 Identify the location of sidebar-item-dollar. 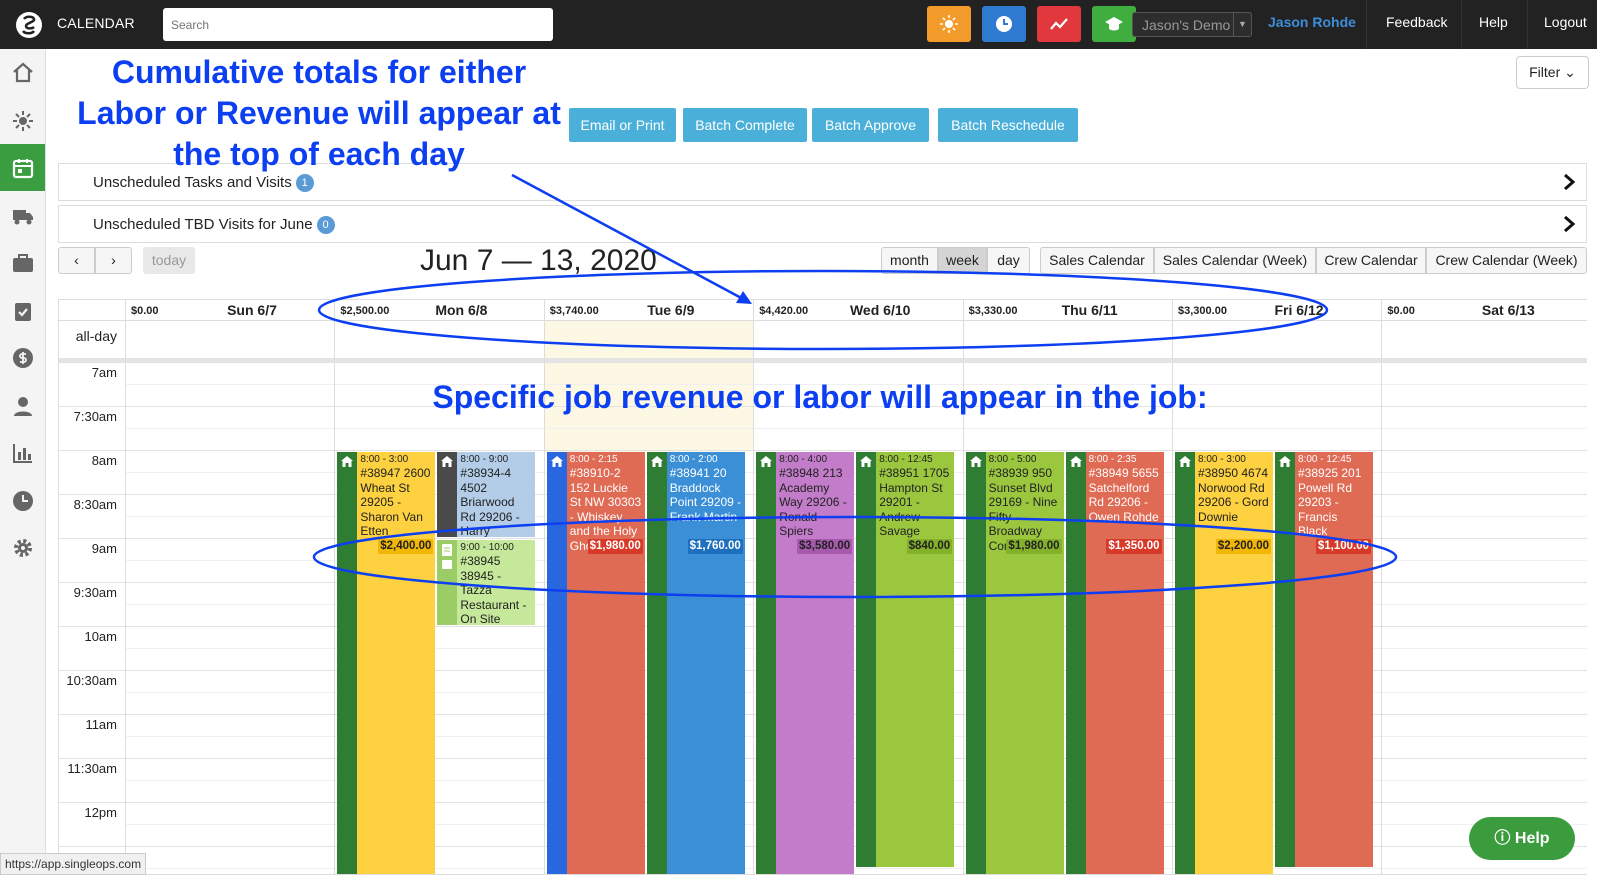
(22, 357).